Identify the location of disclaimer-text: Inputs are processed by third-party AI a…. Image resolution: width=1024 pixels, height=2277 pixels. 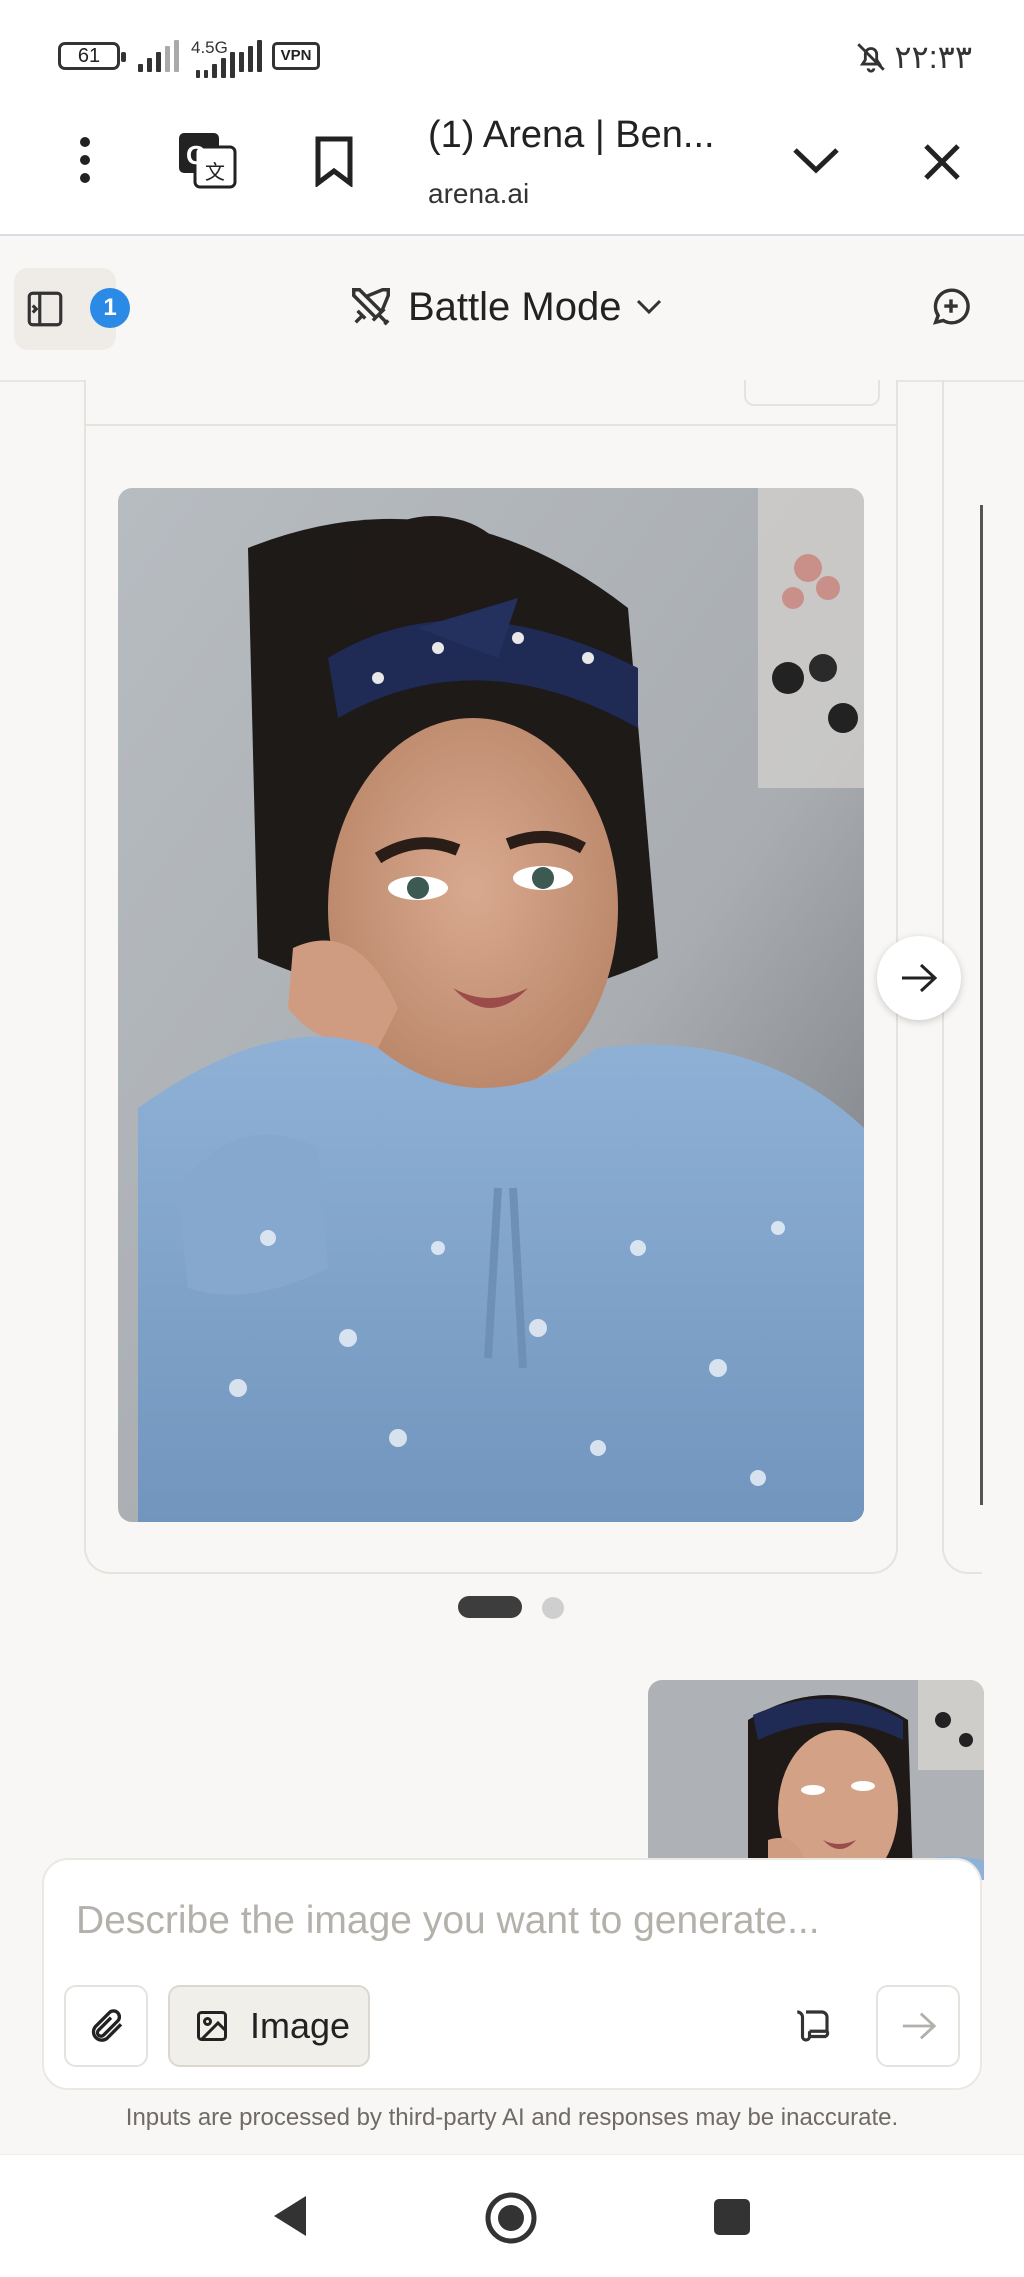
(512, 2117).